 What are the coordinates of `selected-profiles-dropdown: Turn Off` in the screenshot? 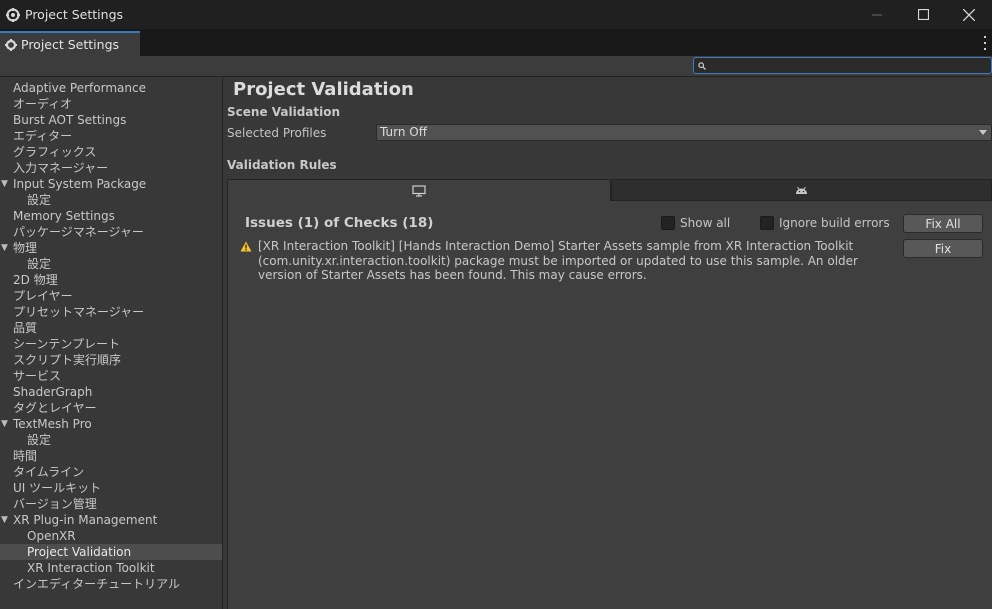 It's located at (684, 132).